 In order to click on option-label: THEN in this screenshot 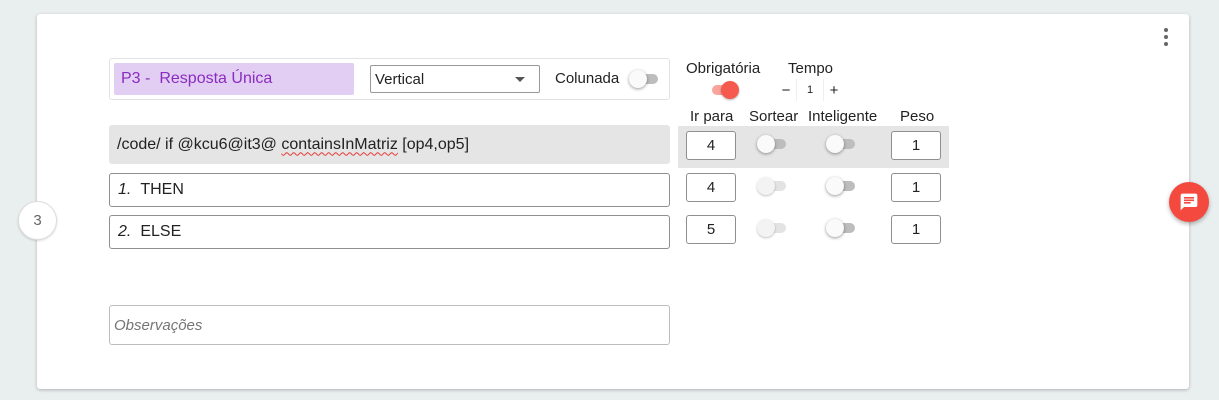, I will do `click(162, 189)`.